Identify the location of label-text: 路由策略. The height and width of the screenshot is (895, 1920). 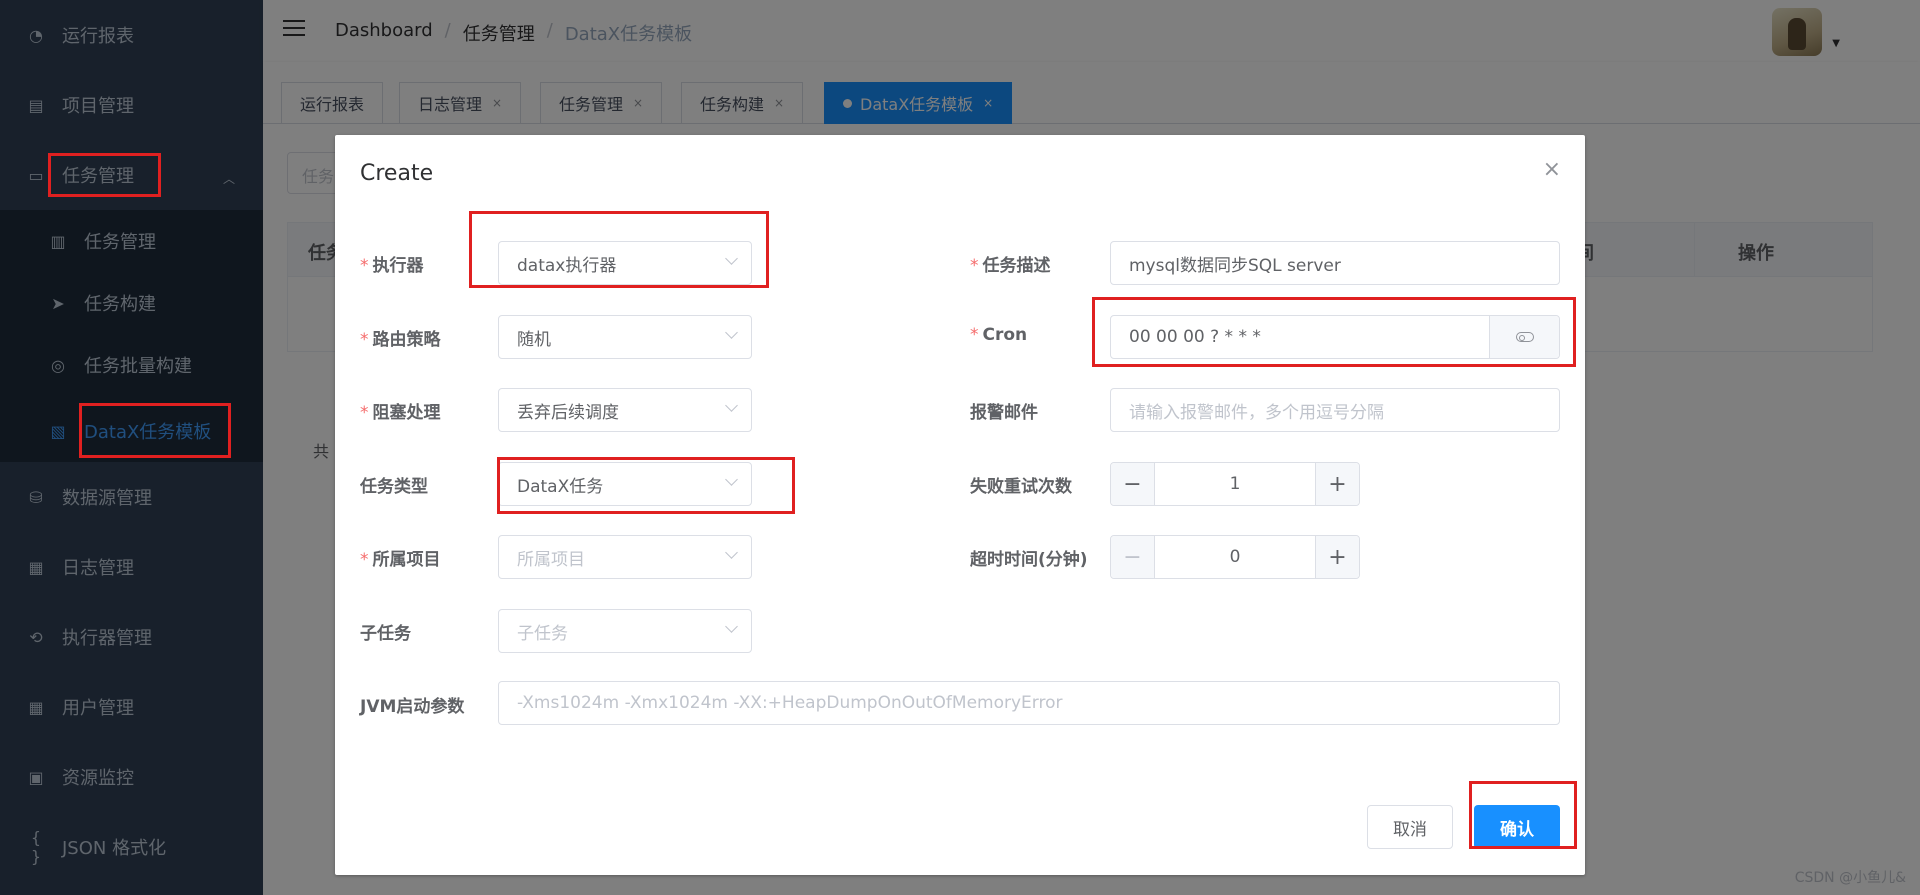
(406, 340).